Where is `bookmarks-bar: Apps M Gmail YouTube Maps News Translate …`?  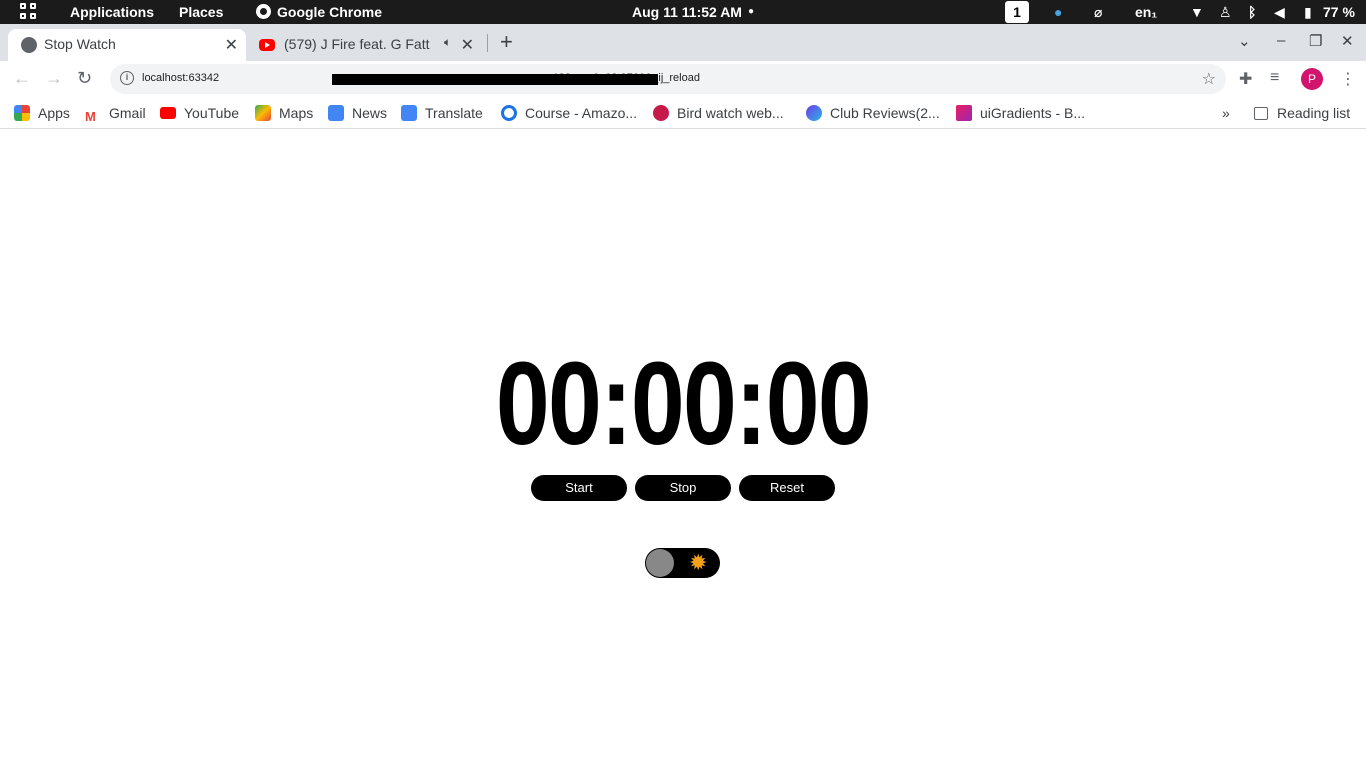 bookmarks-bar: Apps M Gmail YouTube Maps News Translate … is located at coordinates (683, 113).